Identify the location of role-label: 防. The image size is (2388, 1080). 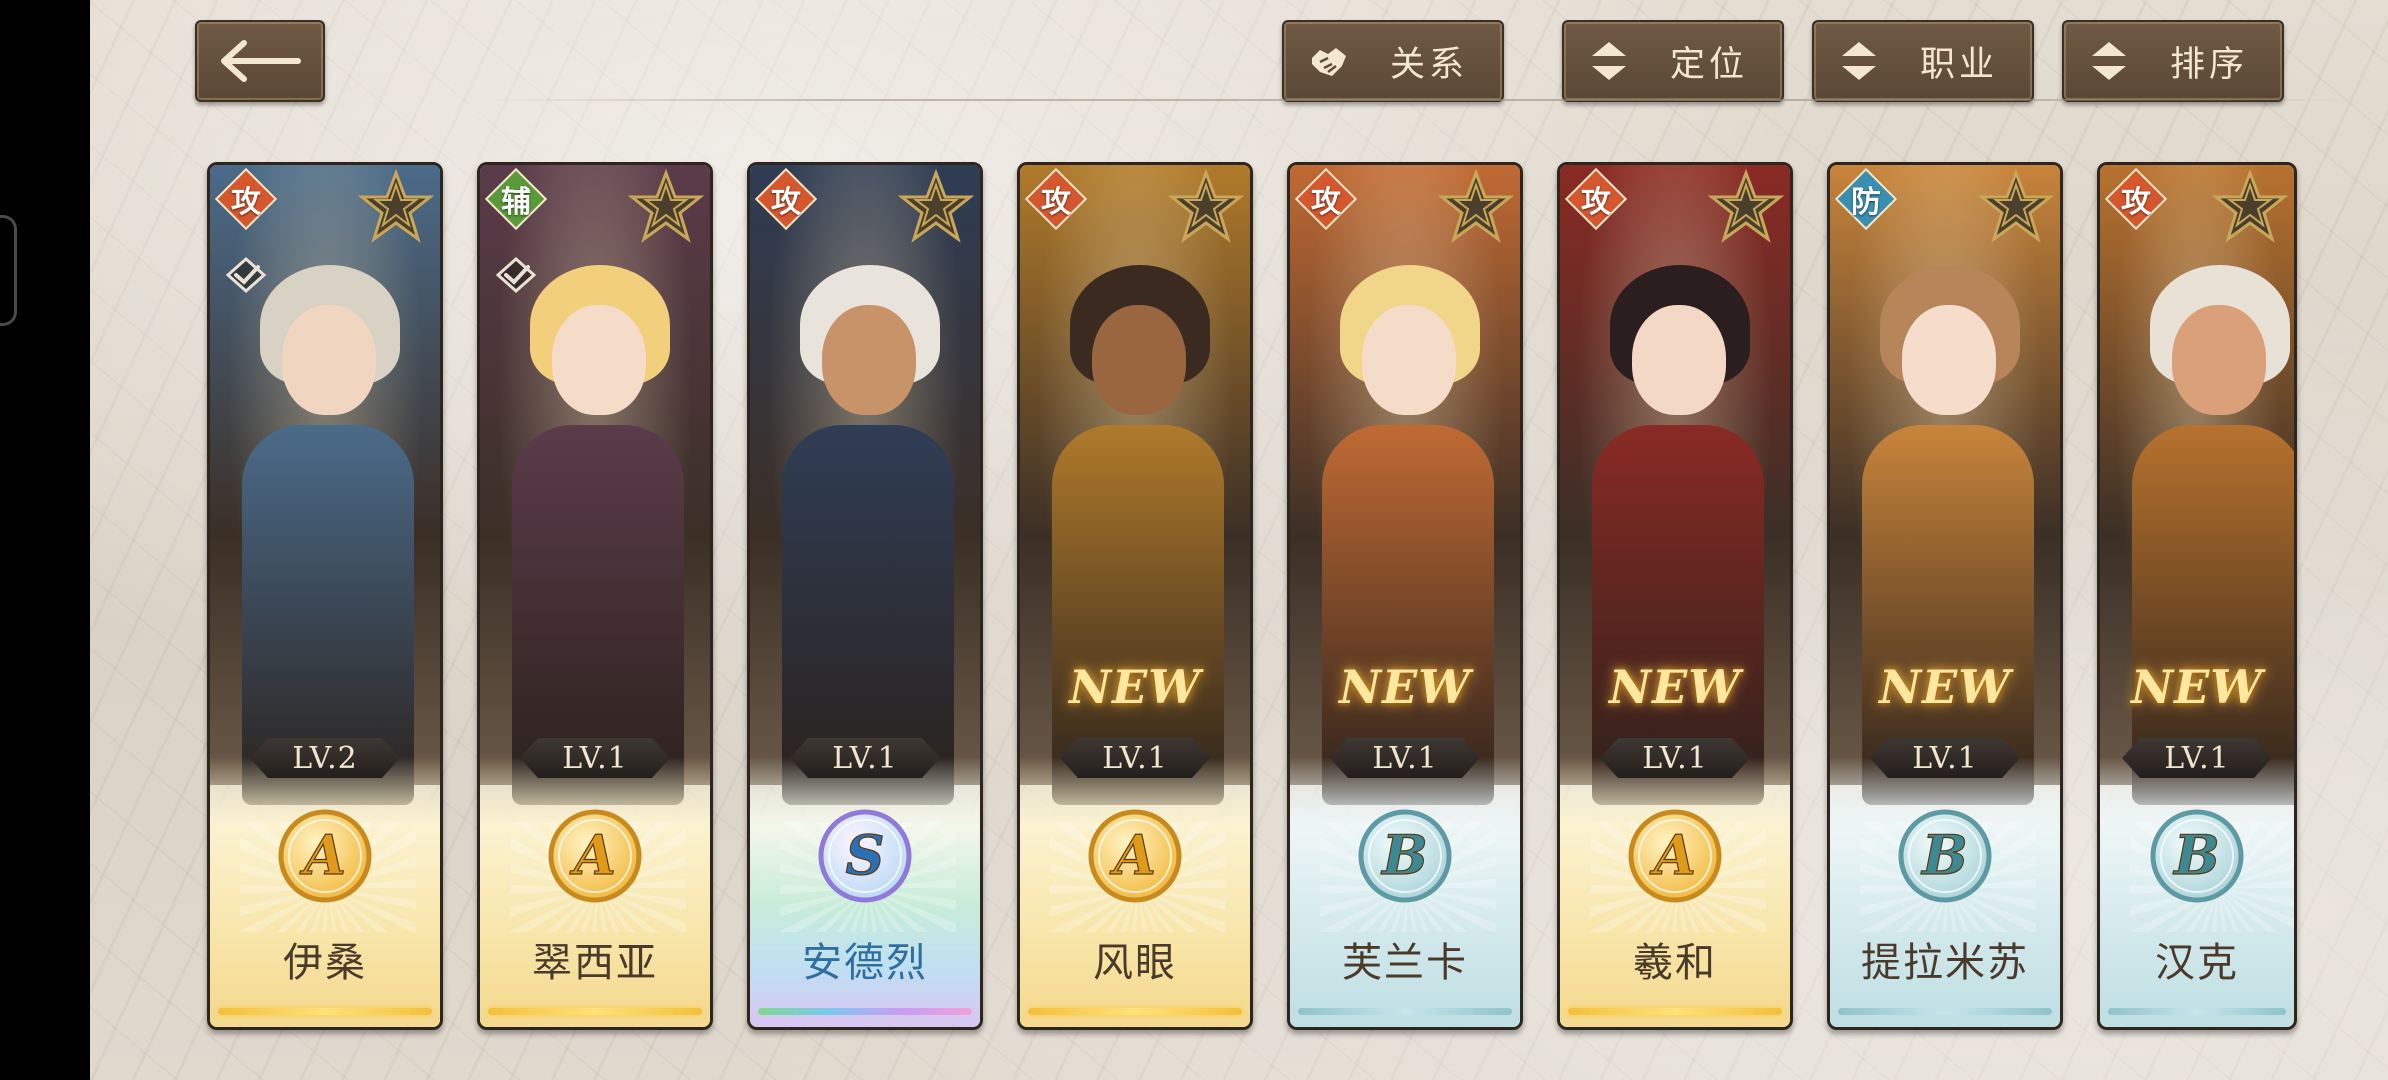
(1866, 202).